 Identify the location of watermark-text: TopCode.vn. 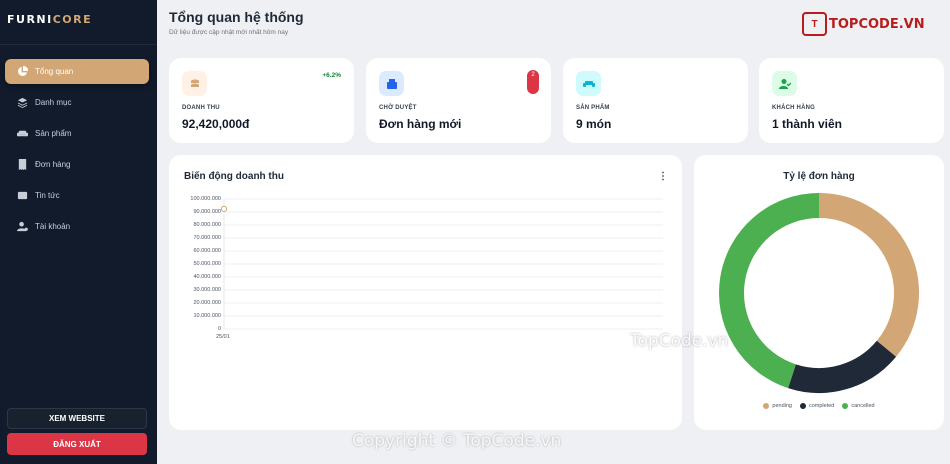
(679, 341).